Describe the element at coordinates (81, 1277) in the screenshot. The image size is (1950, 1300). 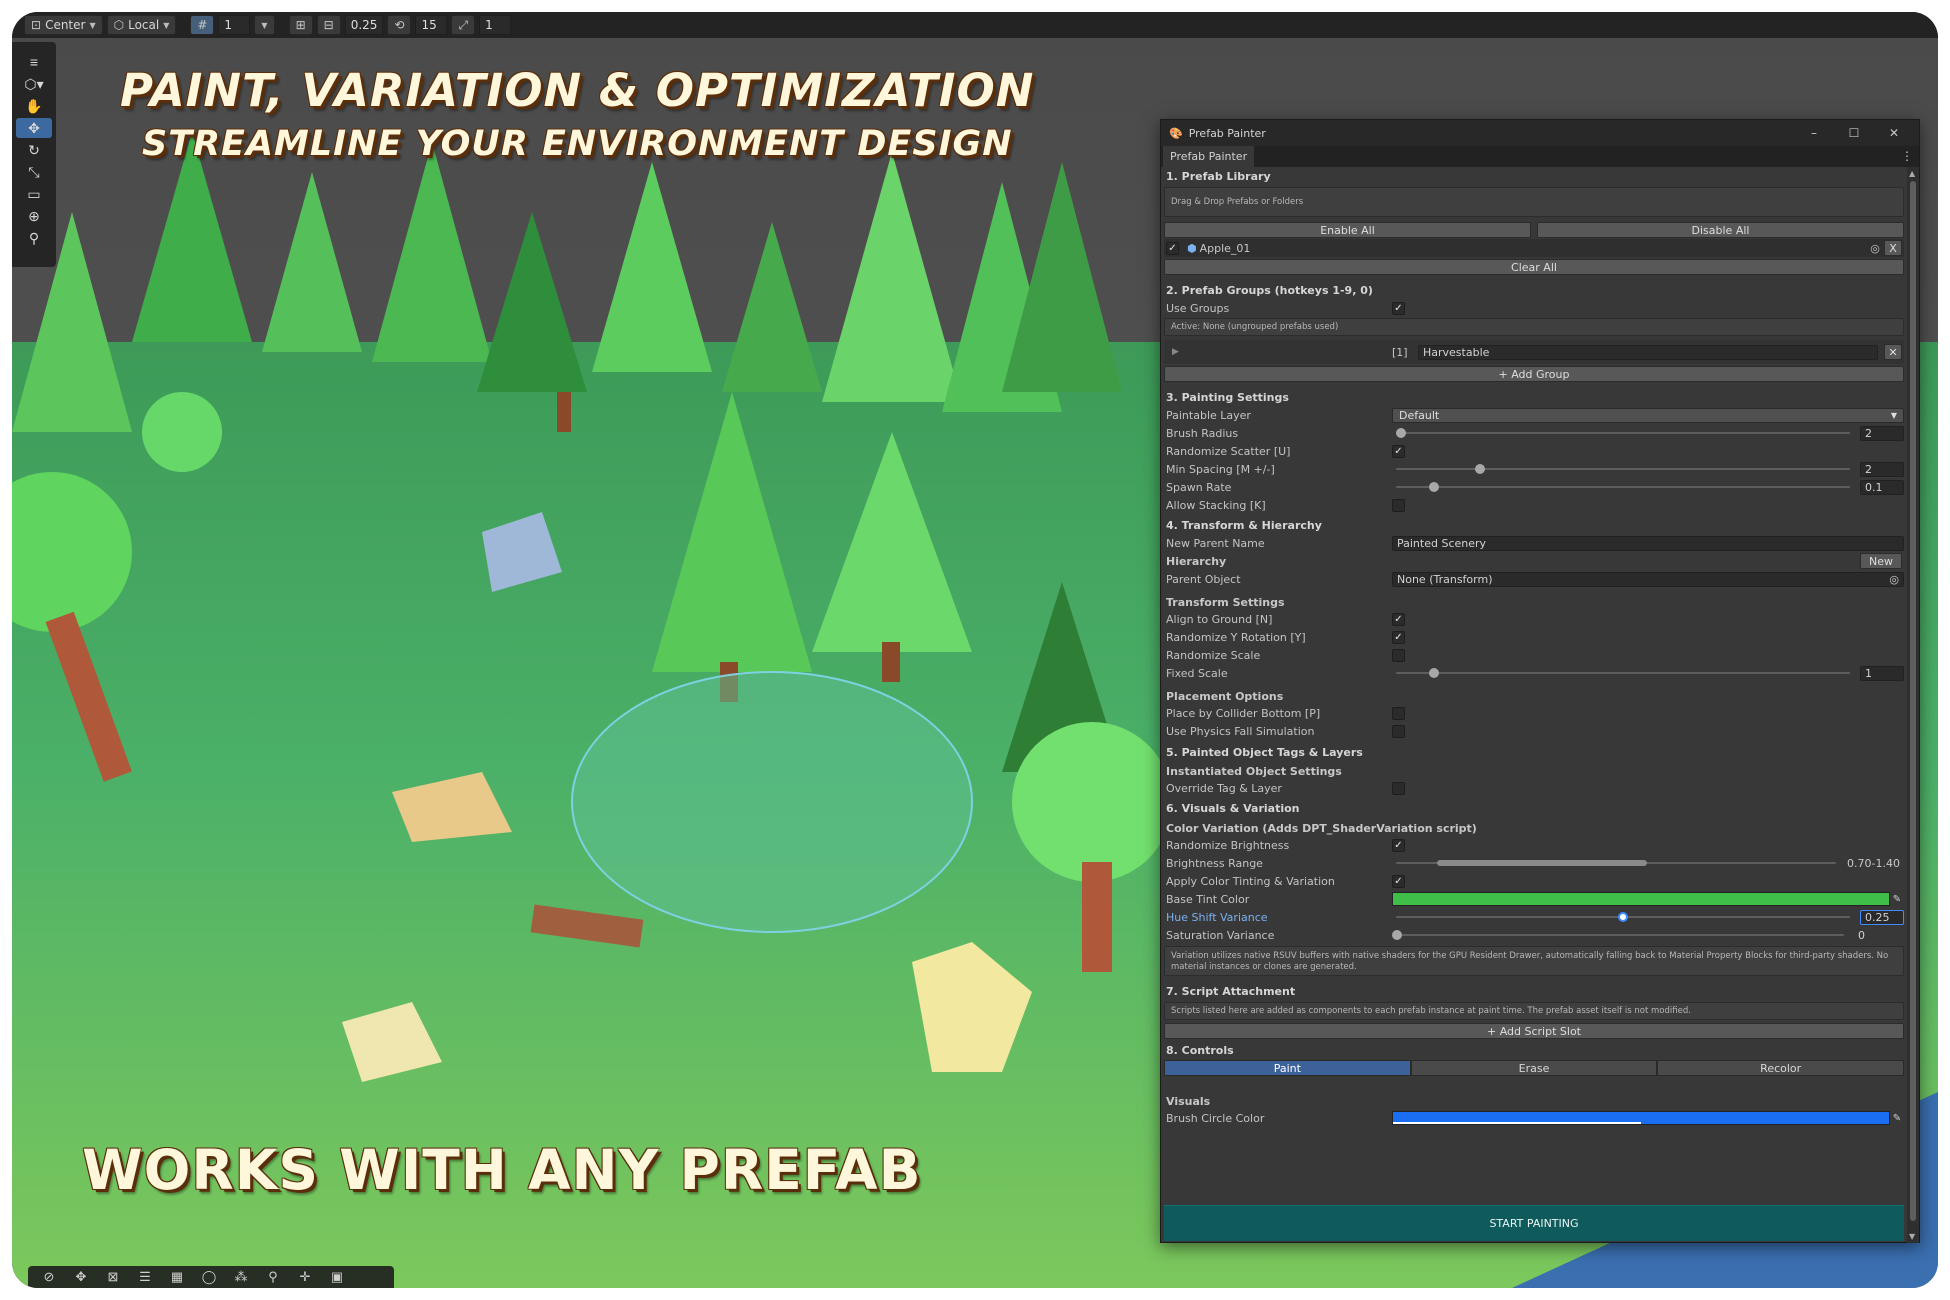
I see `move-icon: ✥` at that location.